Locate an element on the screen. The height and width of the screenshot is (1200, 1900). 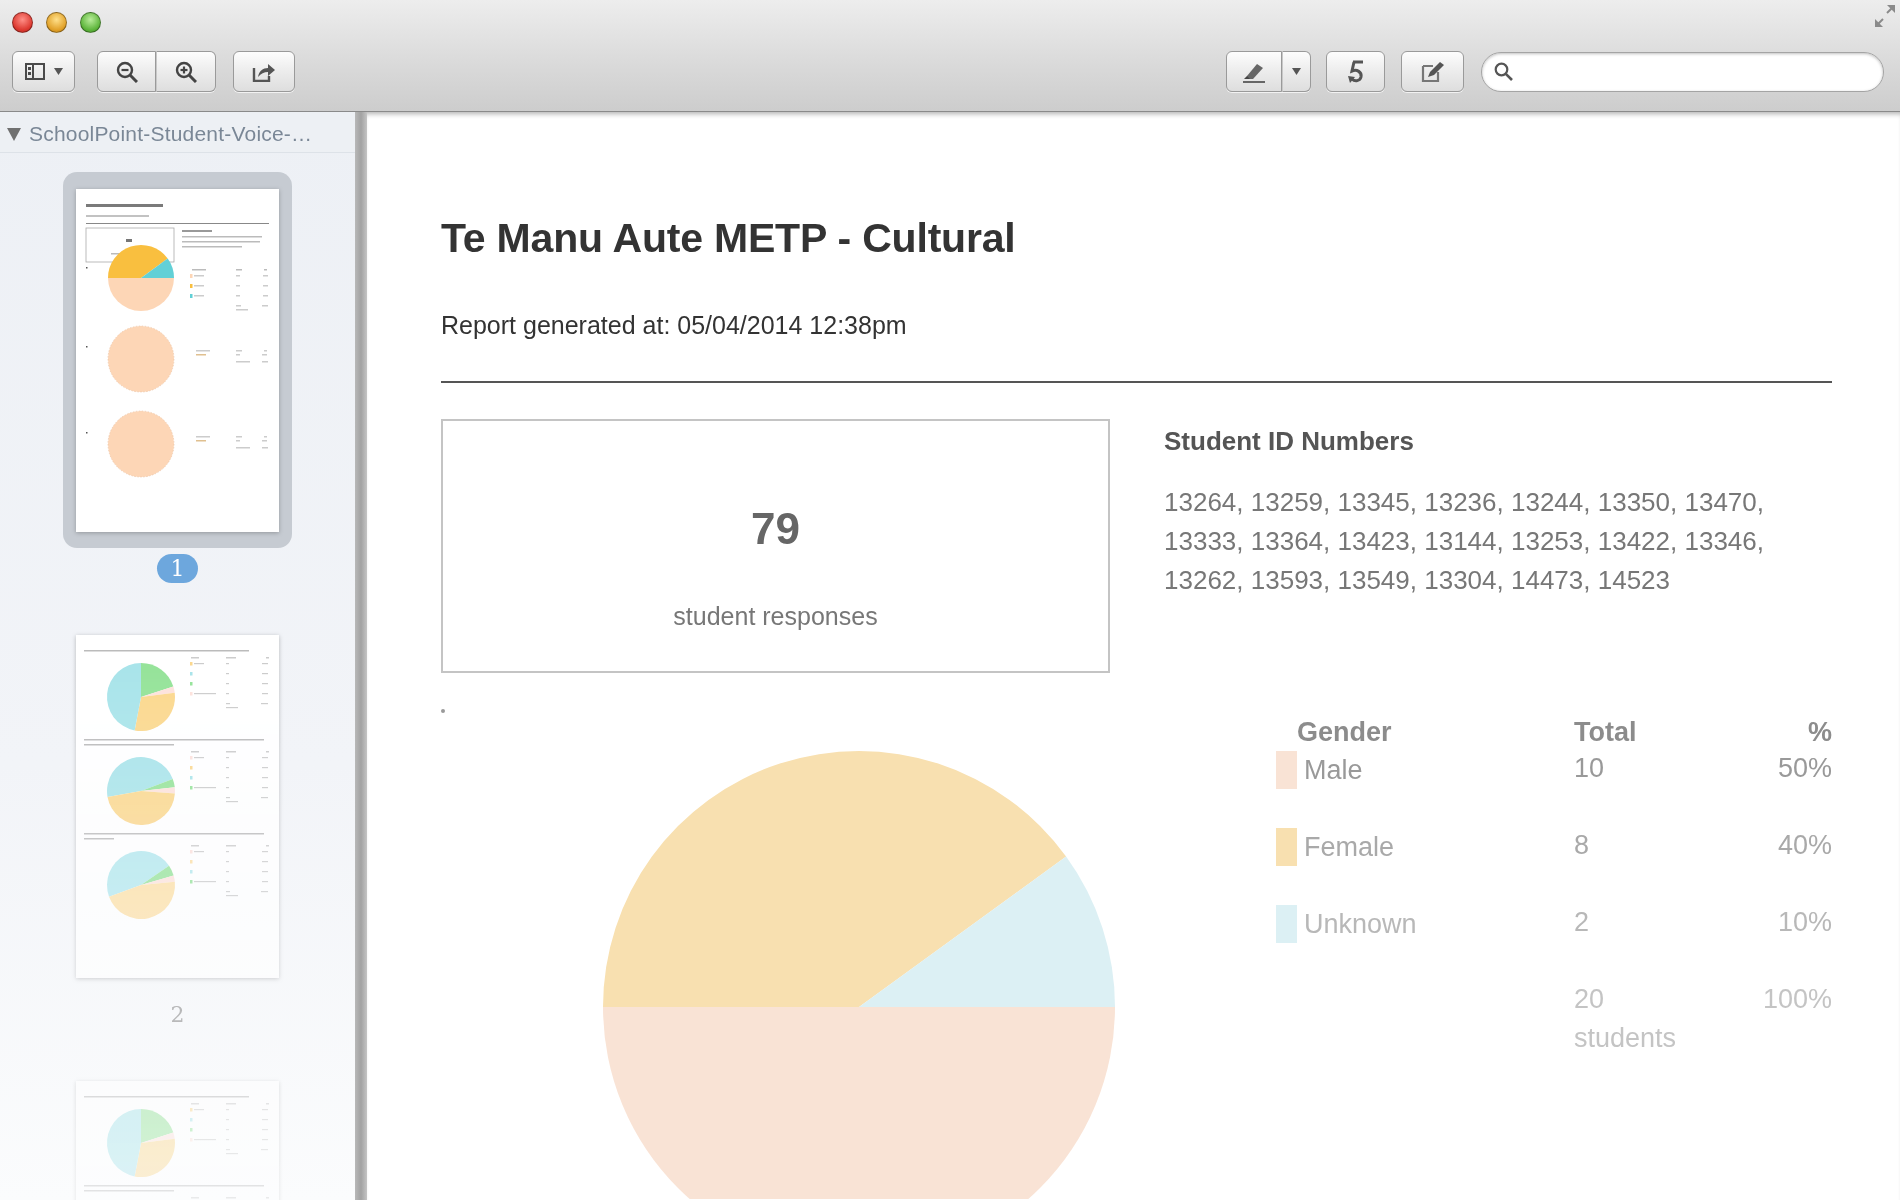
zoom-in-icon is located at coordinates (186, 71).